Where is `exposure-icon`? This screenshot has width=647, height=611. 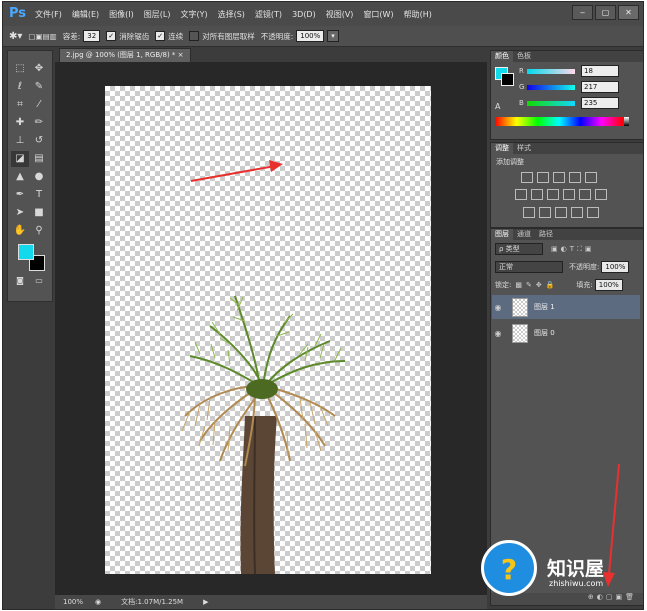 exposure-icon is located at coordinates (575, 177).